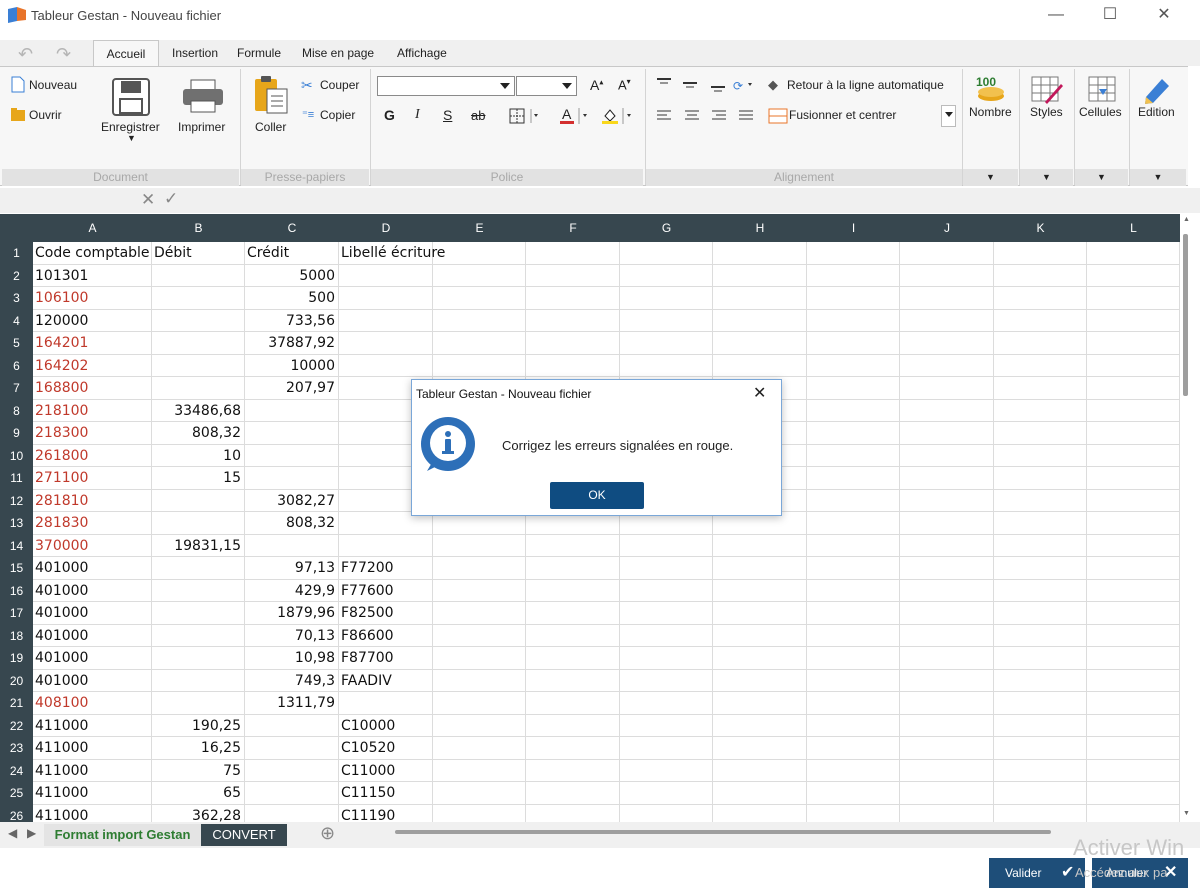 This screenshot has width=1200, height=895. Describe the element at coordinates (573, 228) in the screenshot. I see `column-header: F` at that location.